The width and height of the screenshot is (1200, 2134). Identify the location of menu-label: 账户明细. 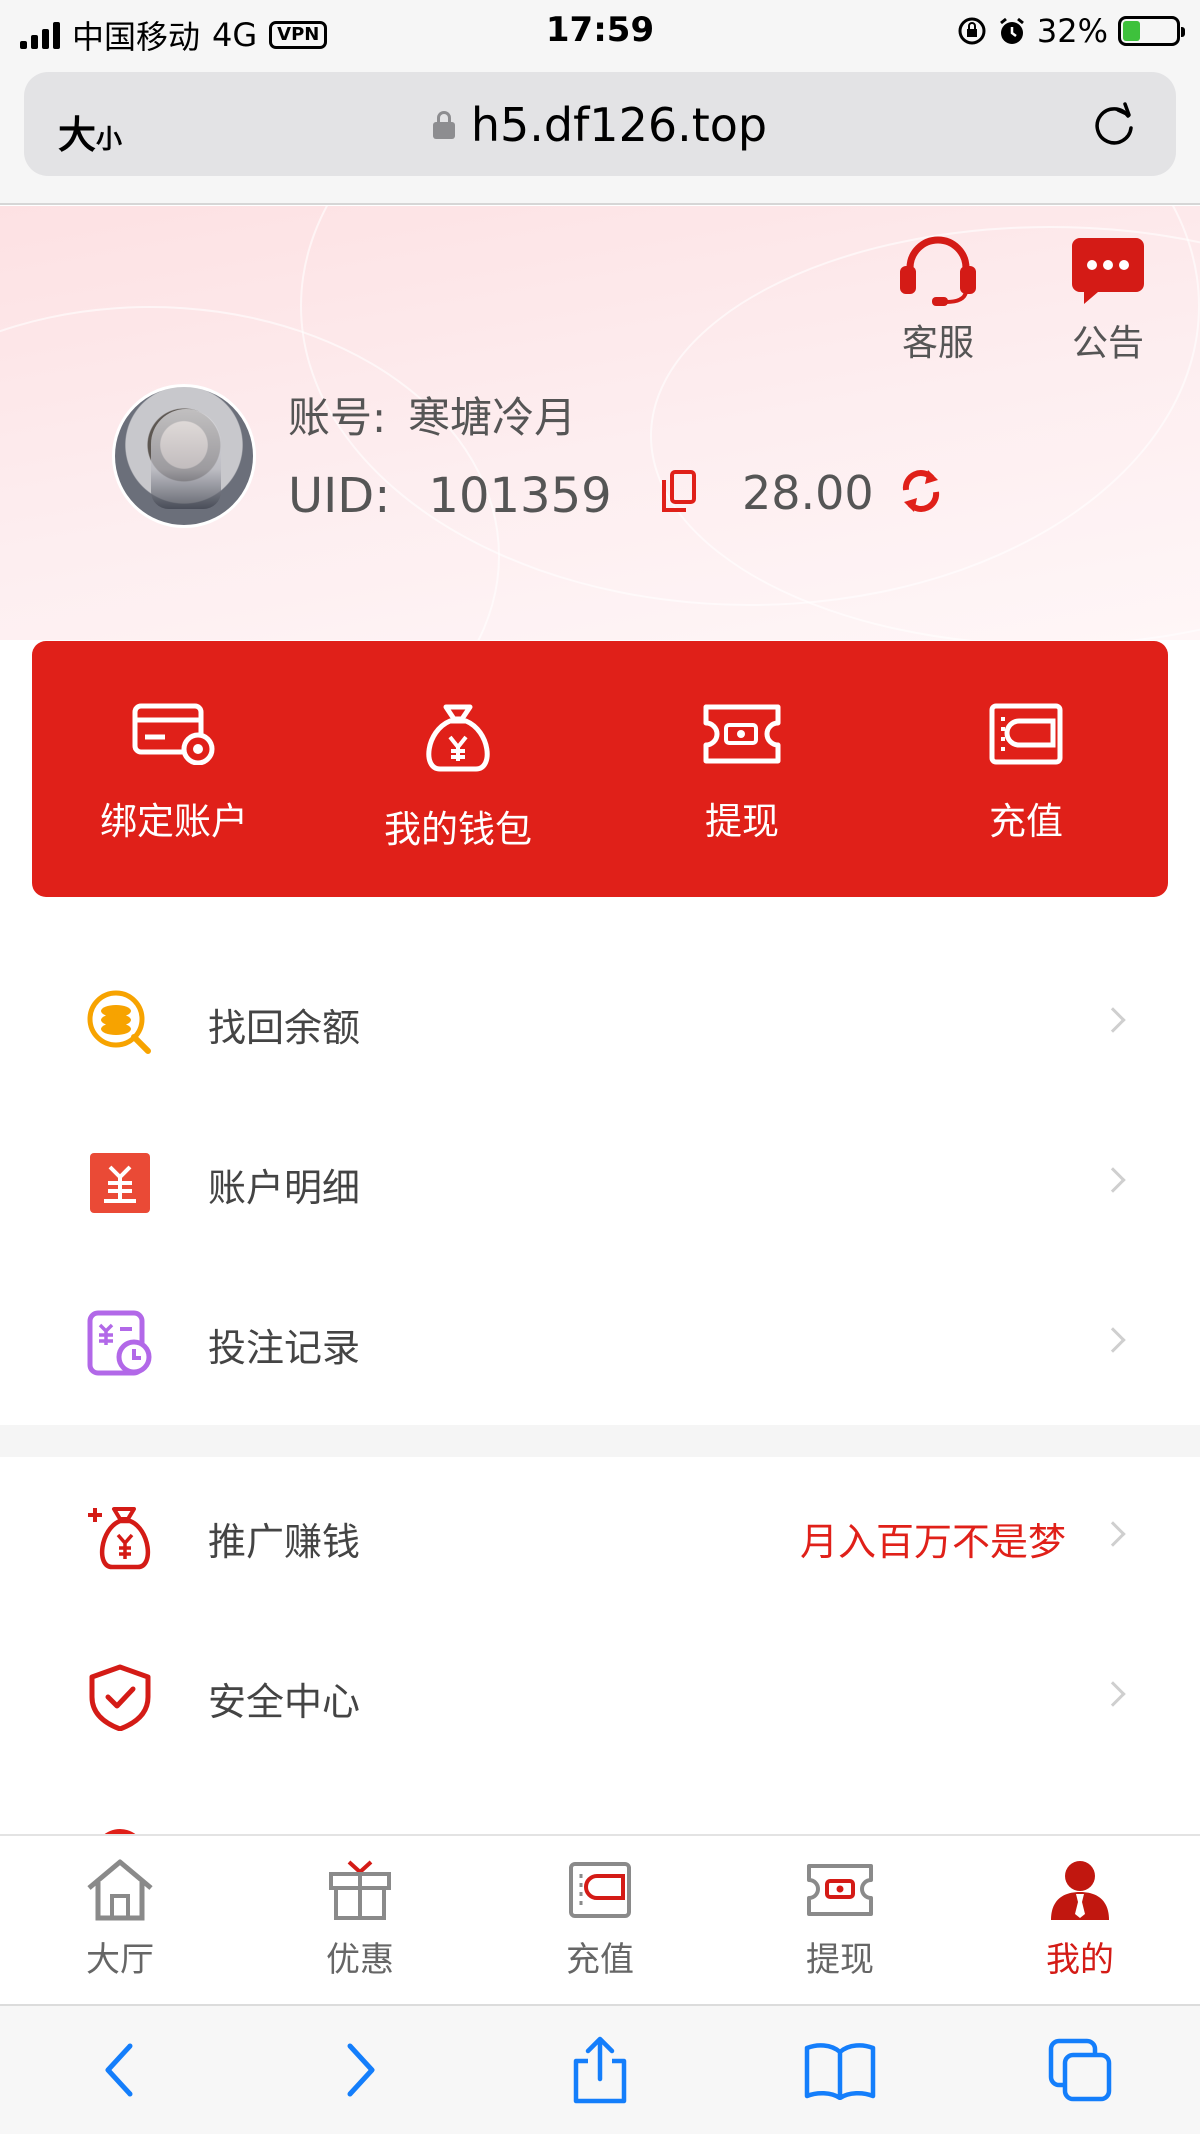
(284, 1188).